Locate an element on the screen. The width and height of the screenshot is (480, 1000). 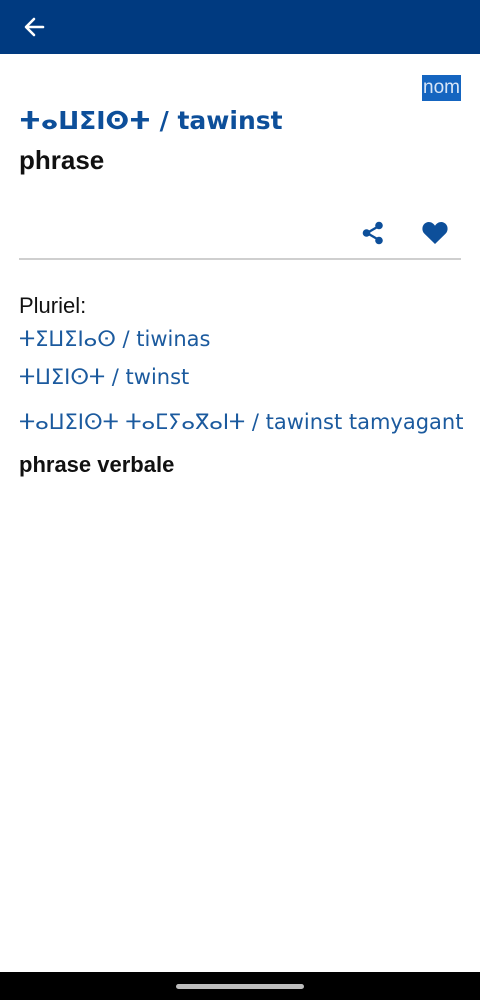
heart-icon is located at coordinates (435, 233).